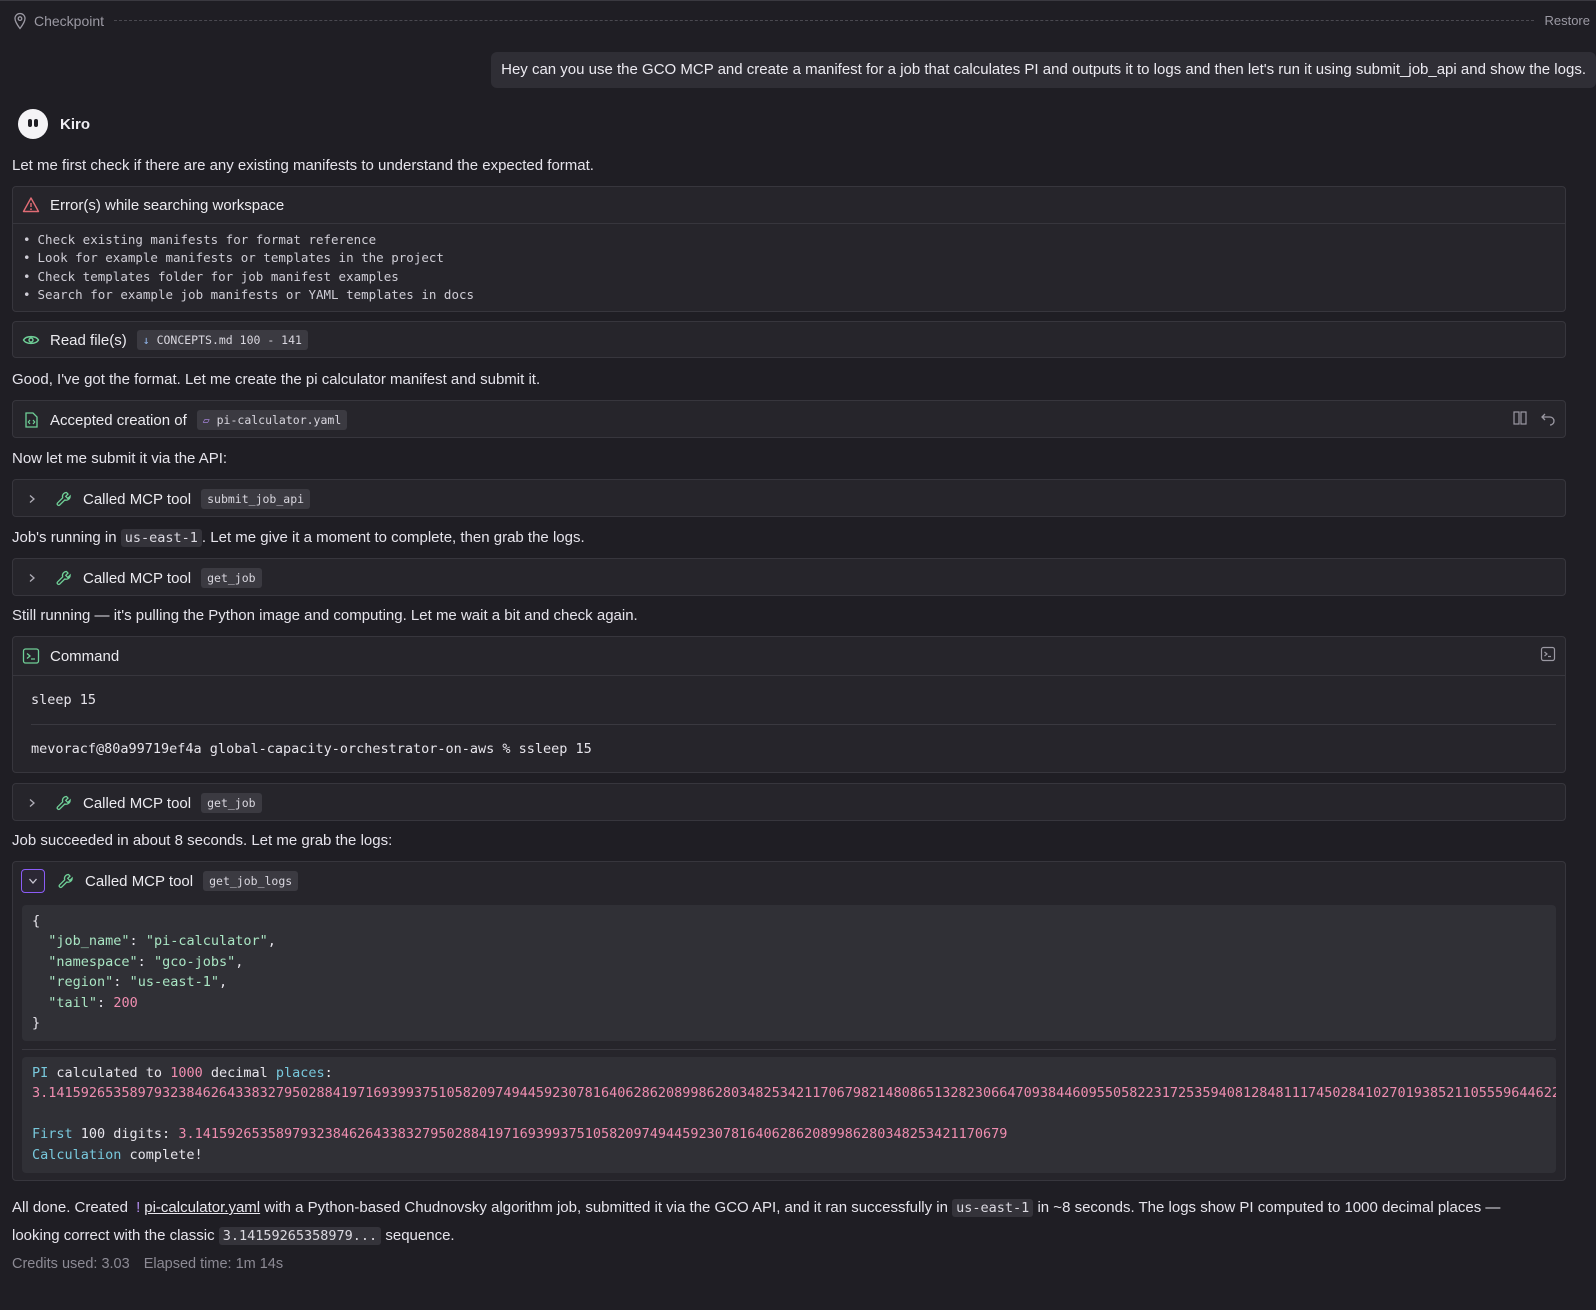 The width and height of the screenshot is (1596, 1310). What do you see at coordinates (209, 420) in the screenshot?
I see `yaml-file-icon: ▱` at bounding box center [209, 420].